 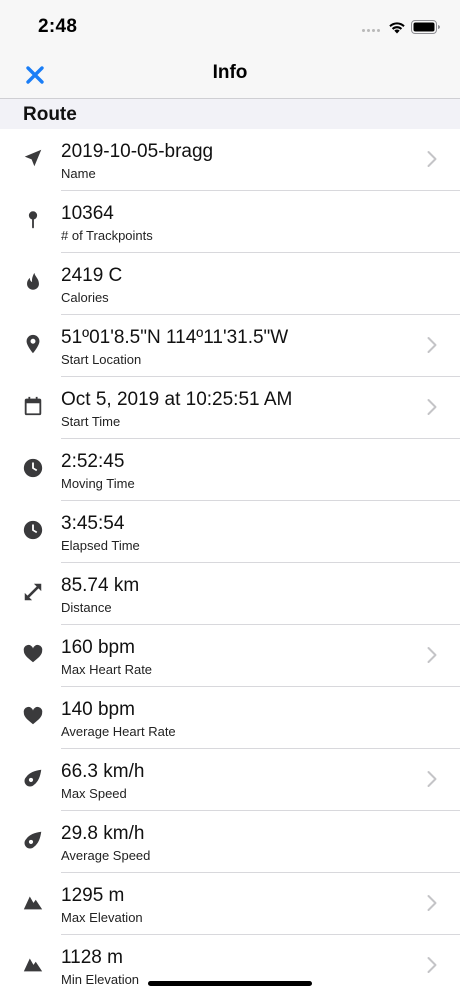 What do you see at coordinates (230, 842) in the screenshot?
I see `row-average-speed: 29.8 km/h Average Speed` at bounding box center [230, 842].